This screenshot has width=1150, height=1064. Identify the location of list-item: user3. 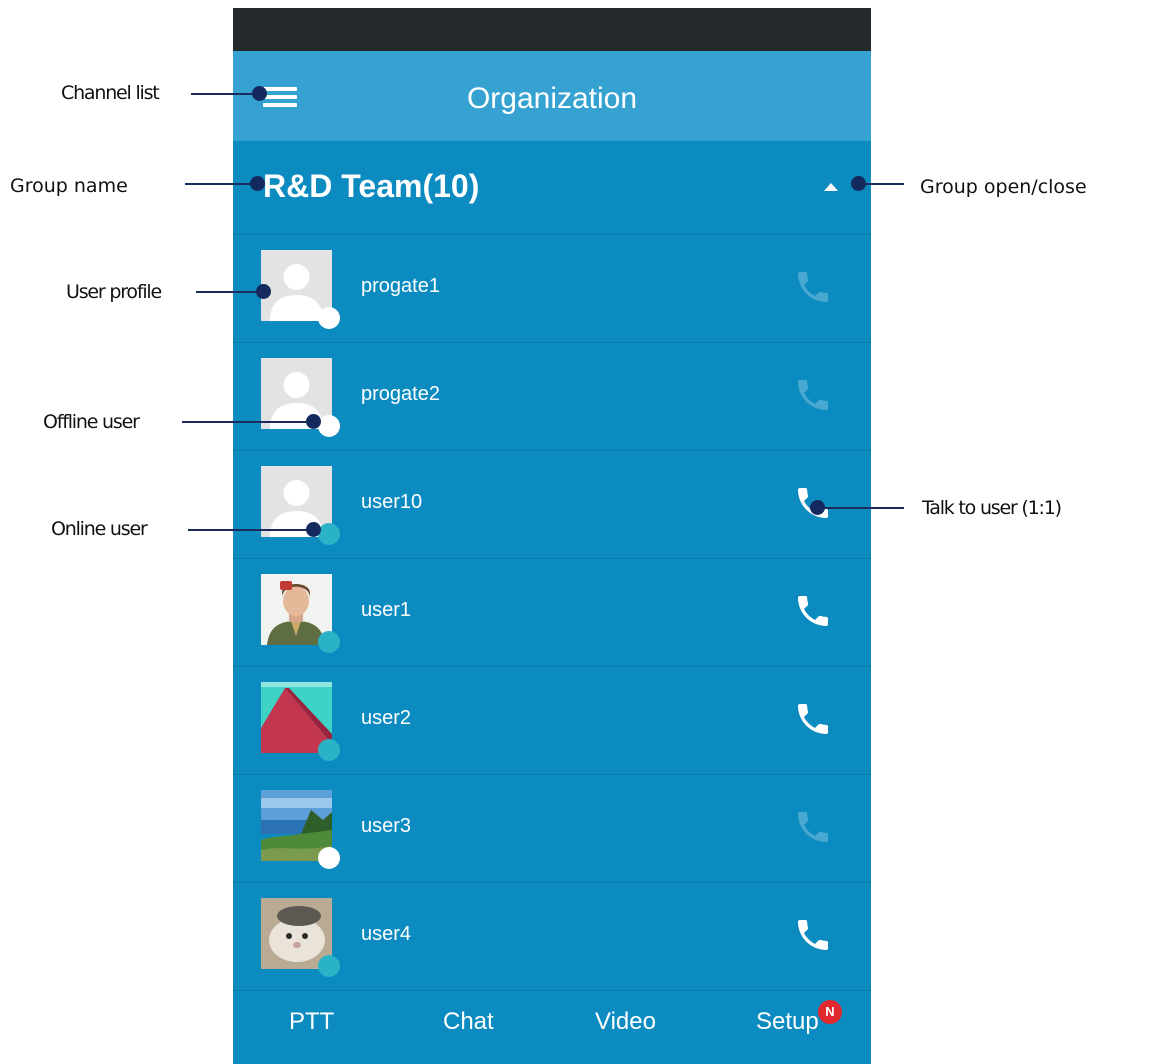
(552, 829).